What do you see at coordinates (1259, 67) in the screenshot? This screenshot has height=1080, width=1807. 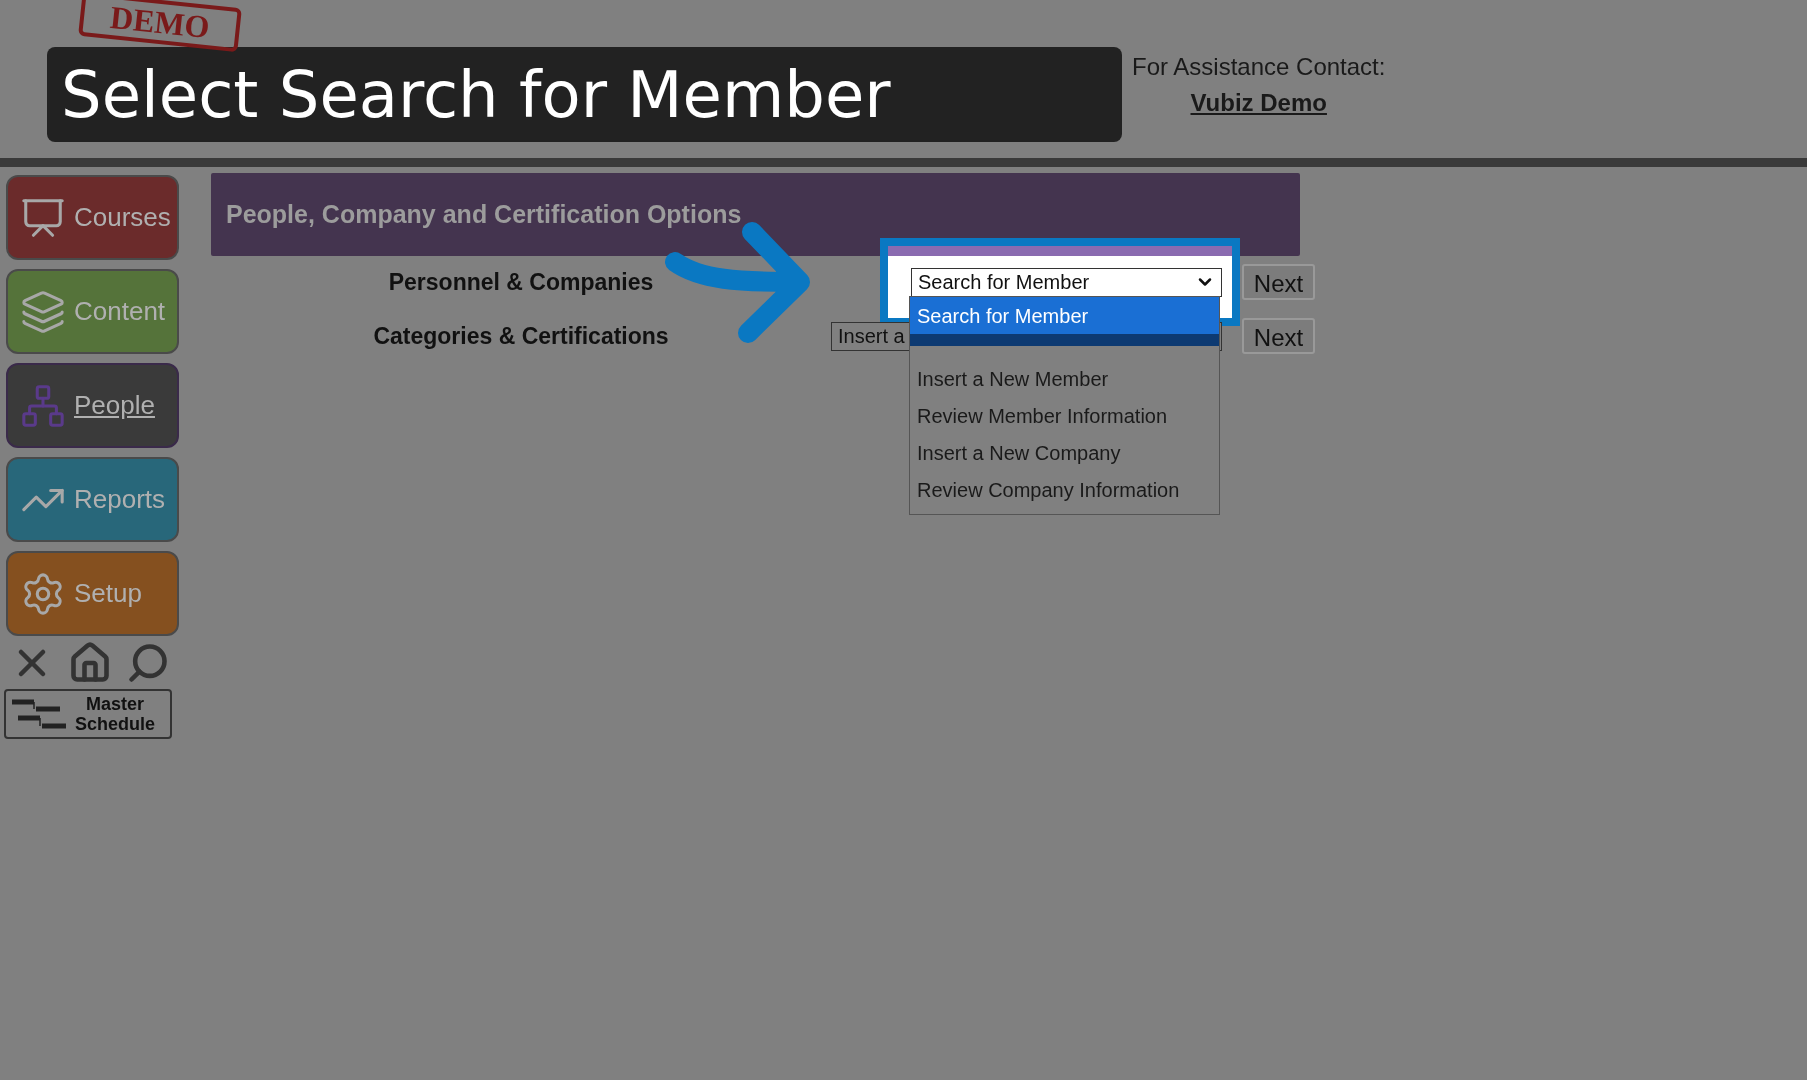 I see `contact-label: For Assistance Contact:` at bounding box center [1259, 67].